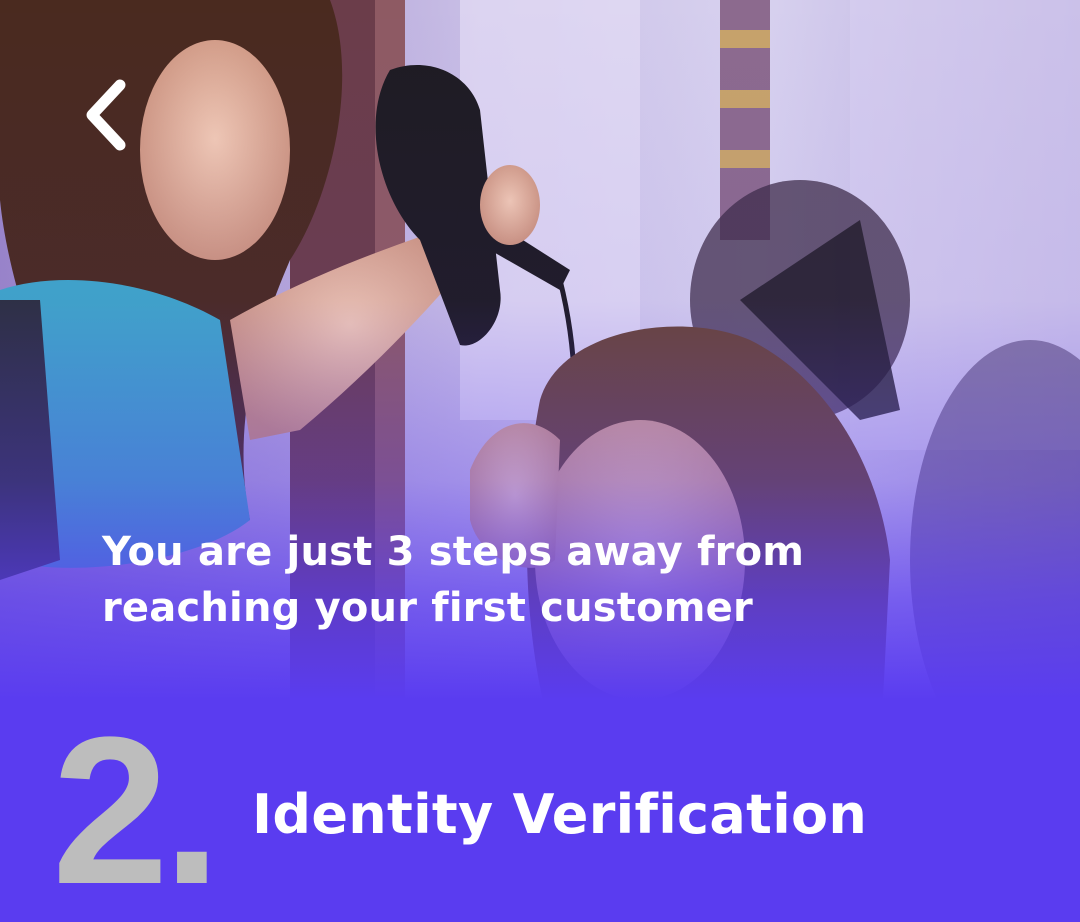 The image size is (1080, 922). What do you see at coordinates (560, 814) in the screenshot?
I see `step-title: Identity Verification` at bounding box center [560, 814].